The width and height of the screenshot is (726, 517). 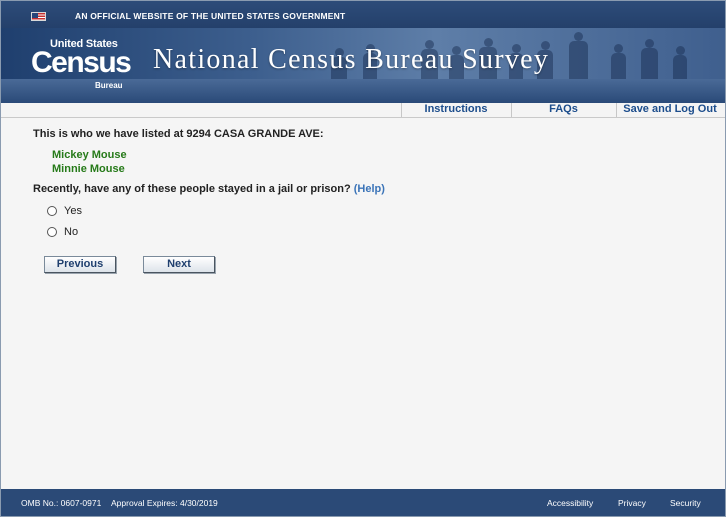 I want to click on footer-privacy-link: Privacy, so click(x=632, y=503).